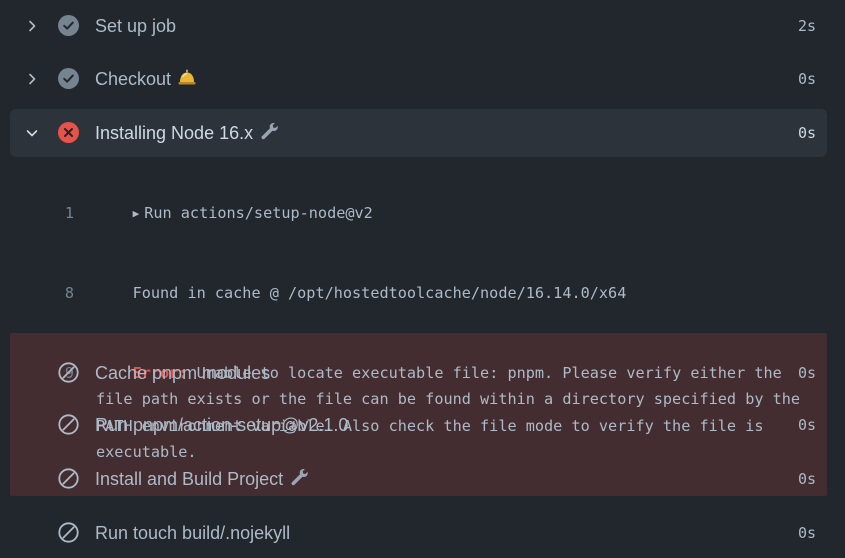  I want to click on step-label: Cache pnpm modules, so click(183, 373).